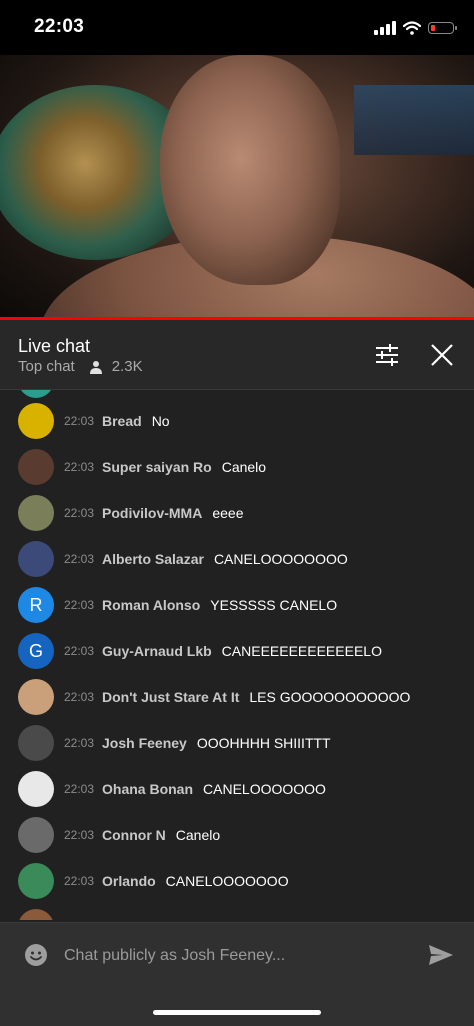 Image resolution: width=474 pixels, height=1026 pixels. I want to click on chat-title: Live chat, so click(54, 346).